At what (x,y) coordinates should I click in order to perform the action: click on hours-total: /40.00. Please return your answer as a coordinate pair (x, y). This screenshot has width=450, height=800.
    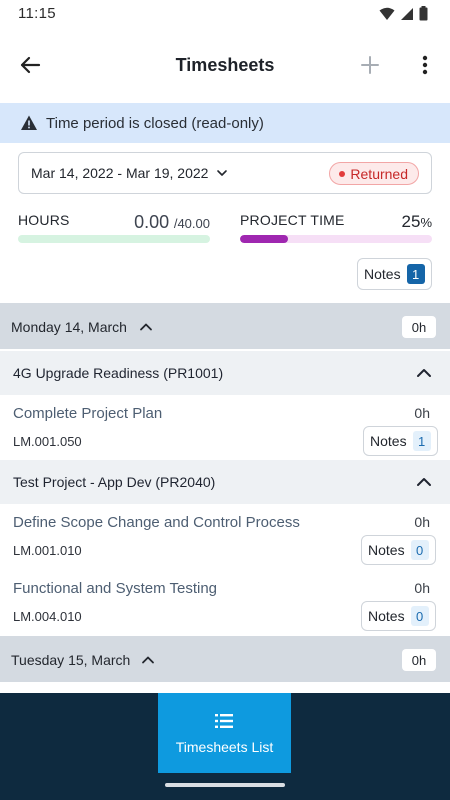
    Looking at the image, I should click on (191, 223).